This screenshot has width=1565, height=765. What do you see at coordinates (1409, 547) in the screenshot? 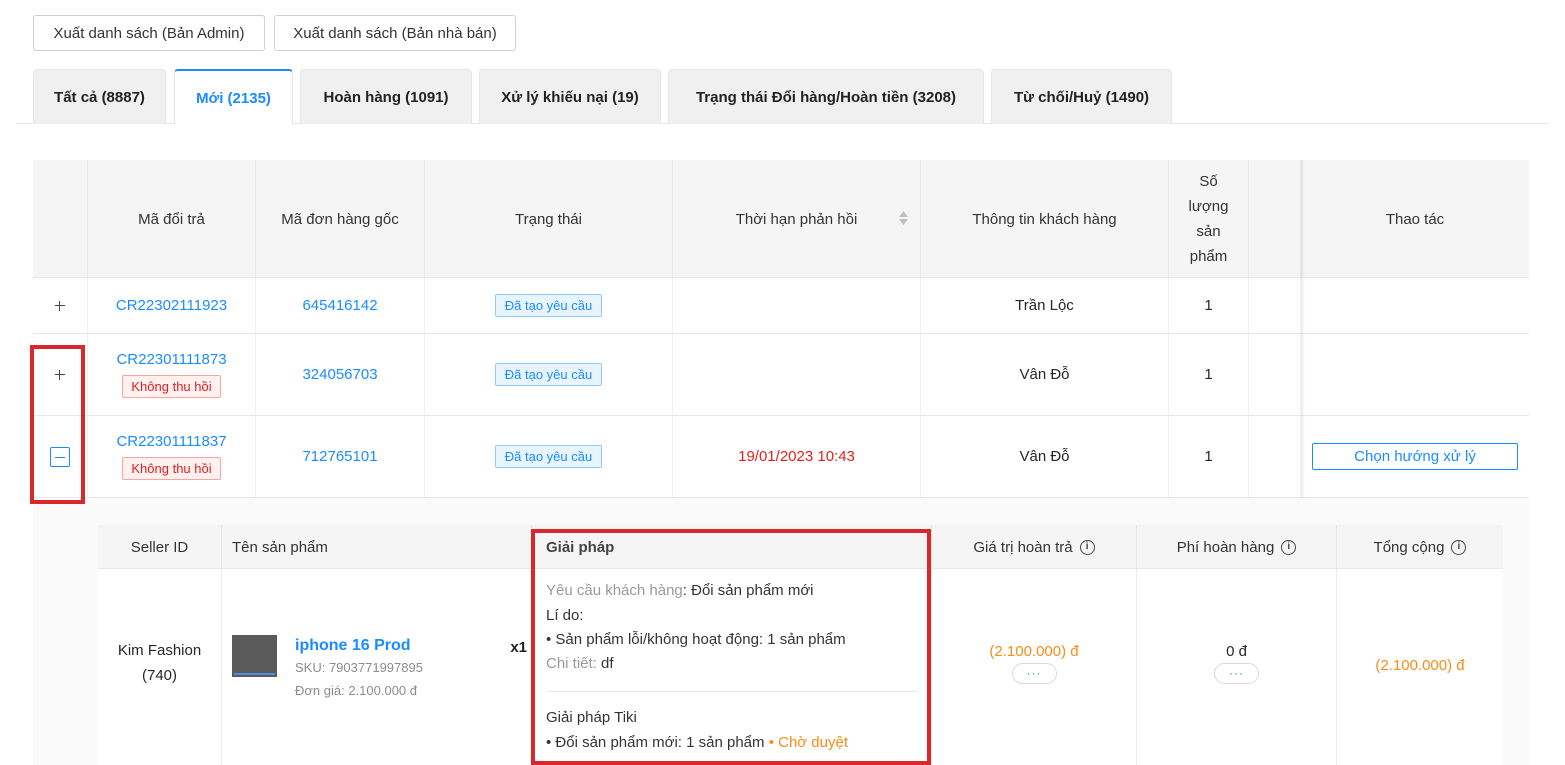
I see `total-header-label: Tổng cộng` at bounding box center [1409, 547].